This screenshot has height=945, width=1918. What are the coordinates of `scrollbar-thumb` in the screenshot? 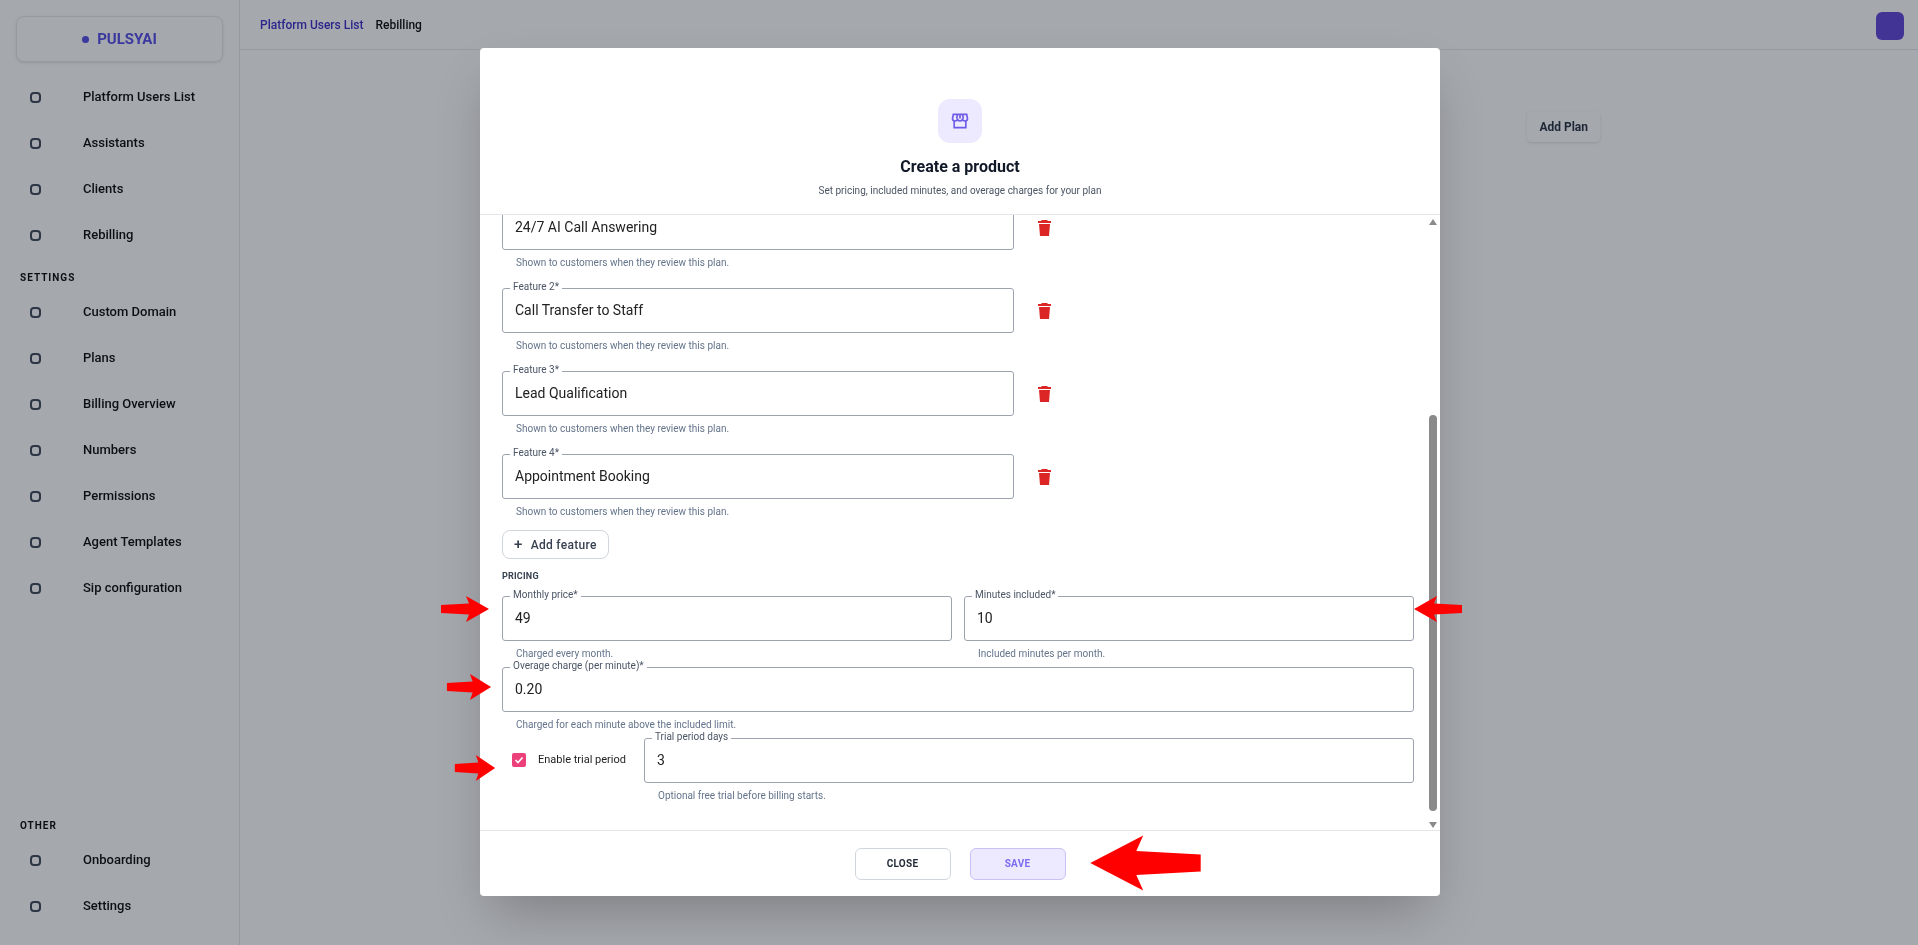 It's located at (1433, 613).